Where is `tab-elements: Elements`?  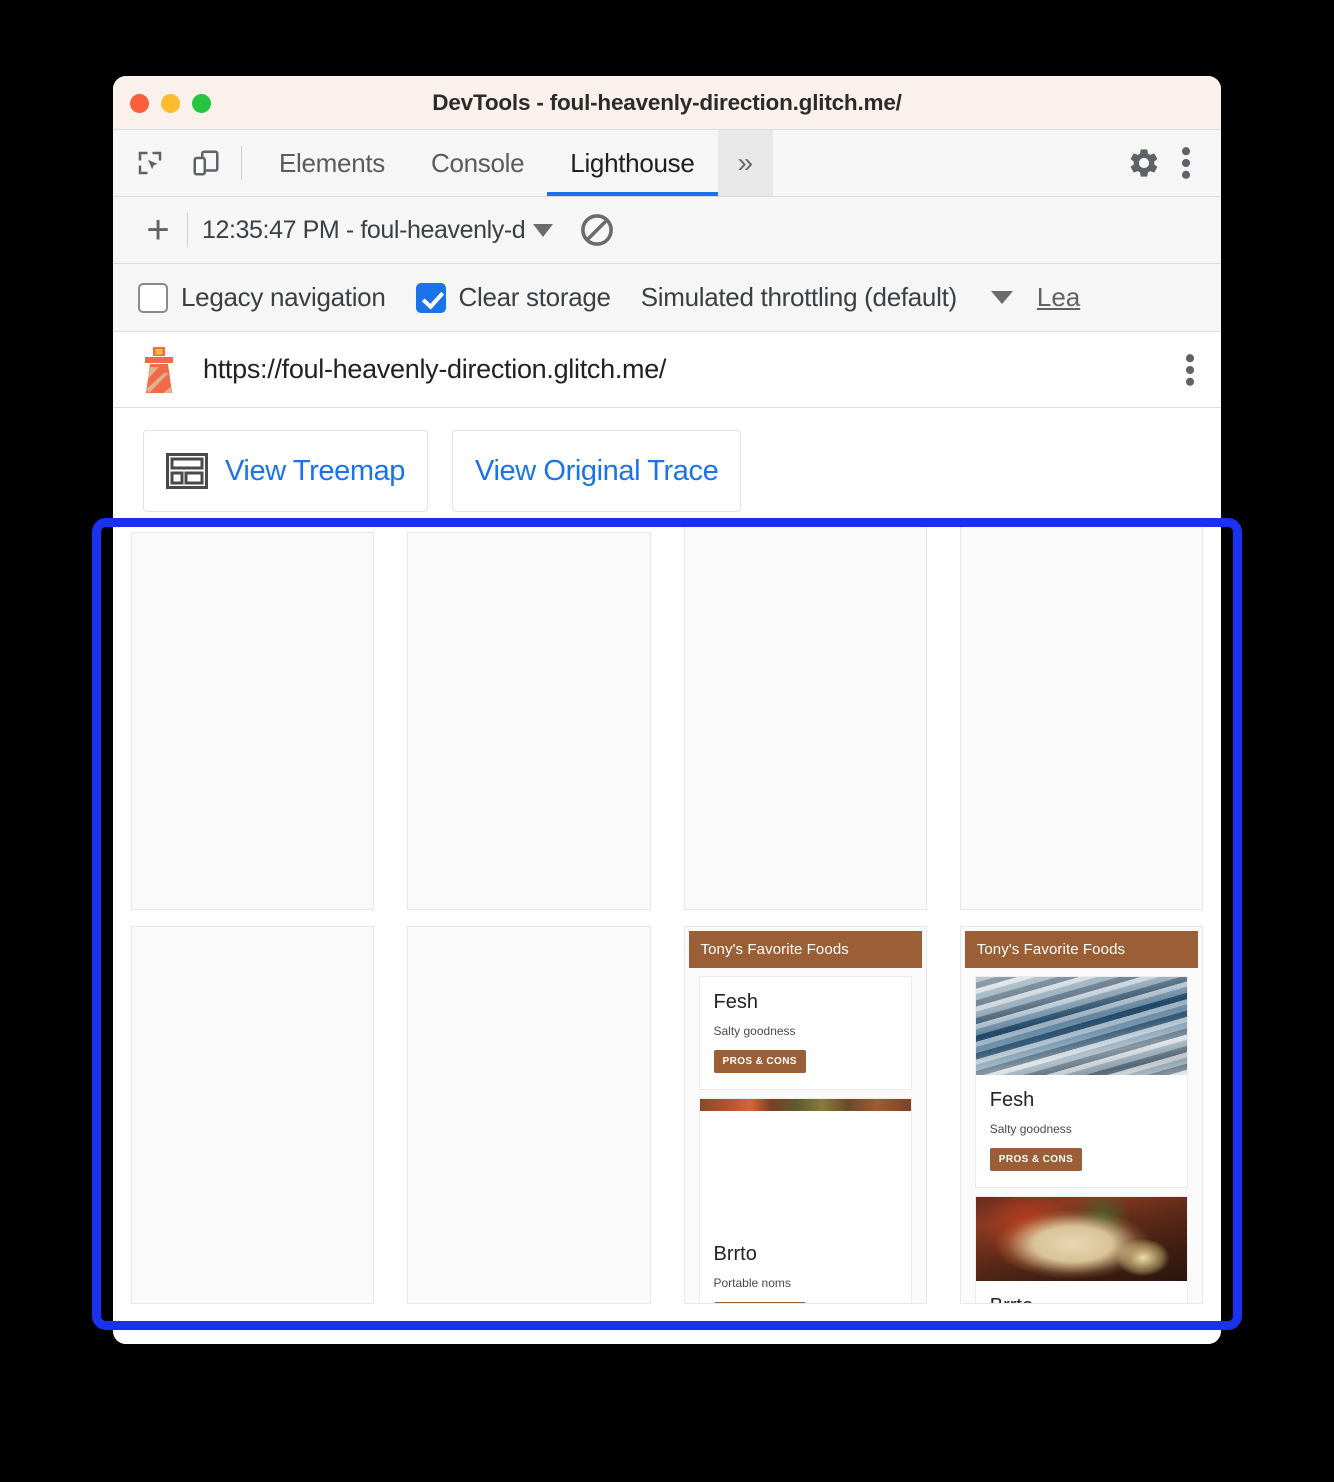 tab-elements: Elements is located at coordinates (332, 163).